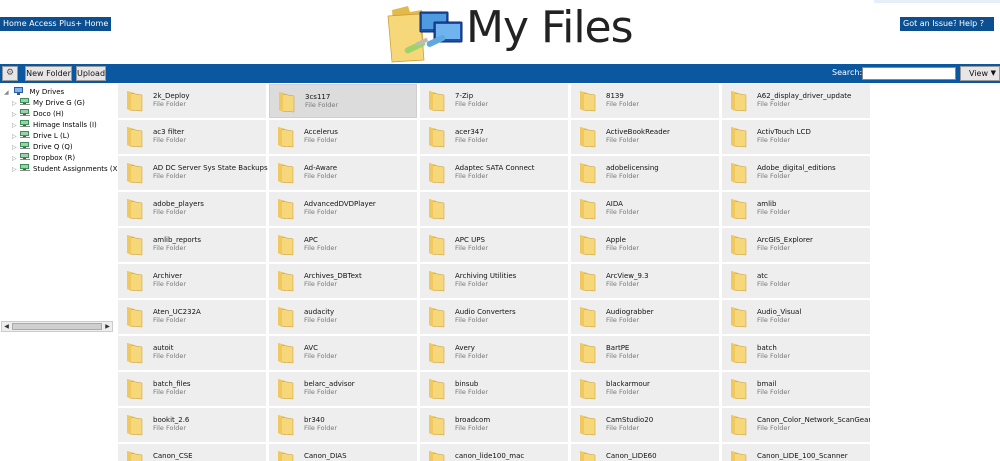 The width and height of the screenshot is (1000, 461). Describe the element at coordinates (645, 245) in the screenshot. I see `file-tile: Apple File Folder` at that location.